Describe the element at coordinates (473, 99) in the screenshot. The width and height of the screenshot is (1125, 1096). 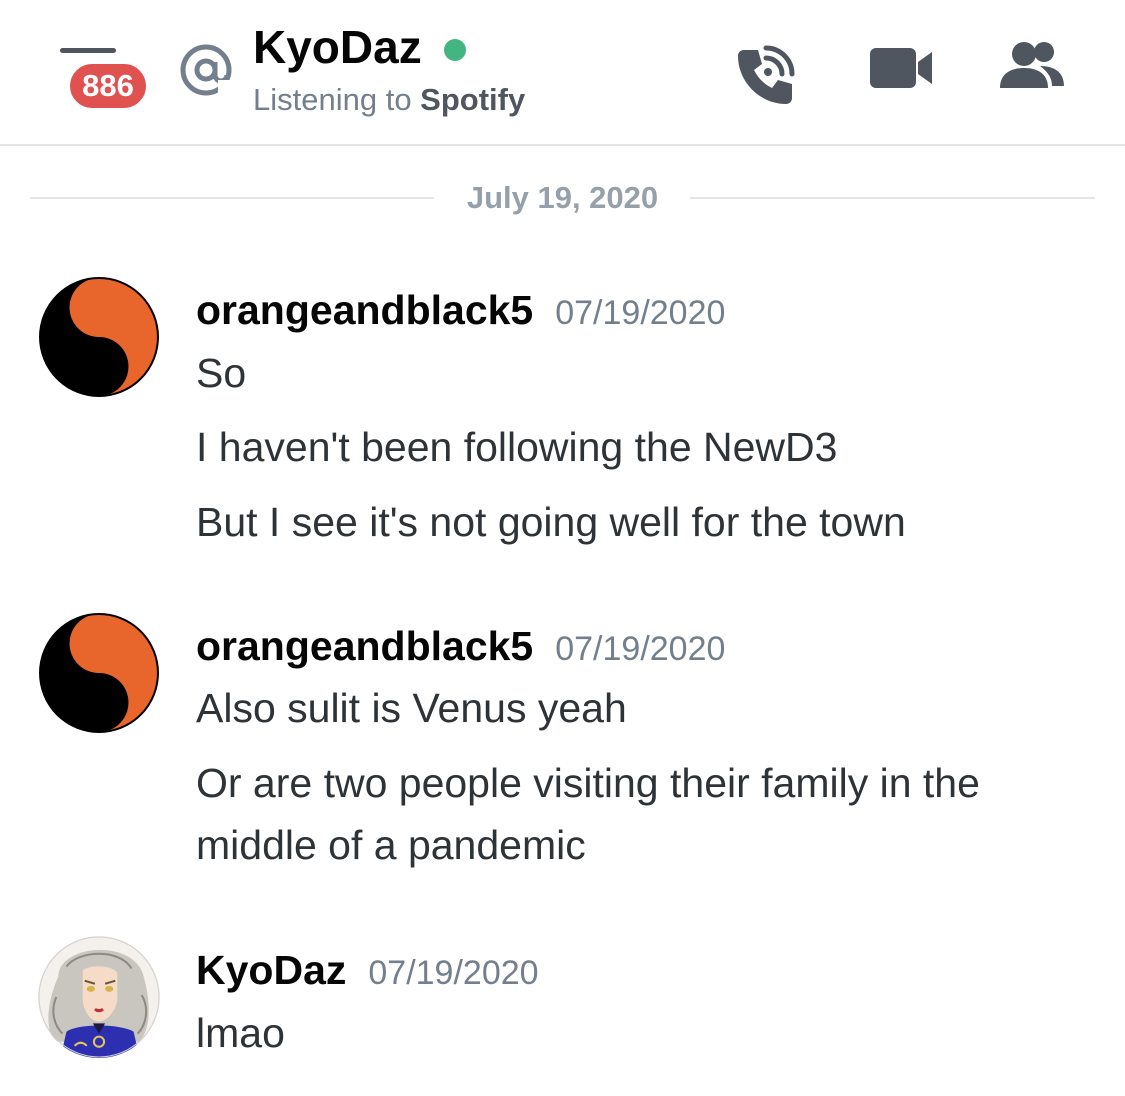
I see `activity-app: Spotify` at that location.